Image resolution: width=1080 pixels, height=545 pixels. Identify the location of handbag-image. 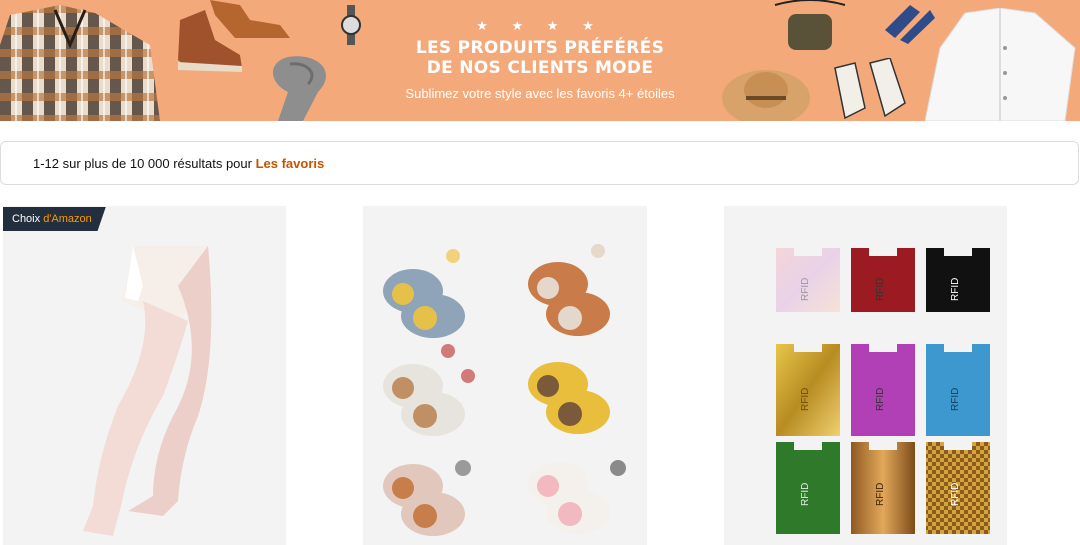
(810, 25).